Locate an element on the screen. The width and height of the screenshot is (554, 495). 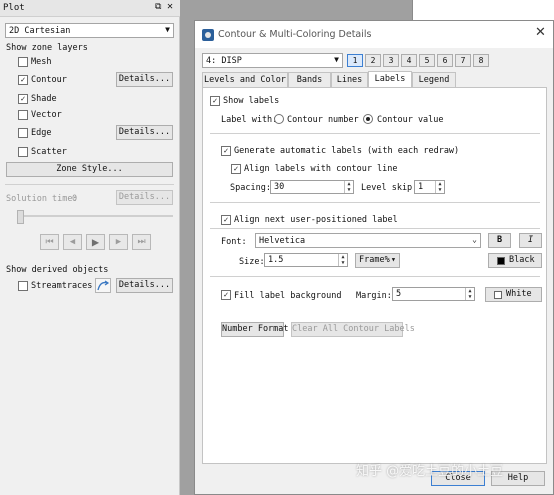
align-labels-label: Align labels with contour line is located at coordinates (321, 169).